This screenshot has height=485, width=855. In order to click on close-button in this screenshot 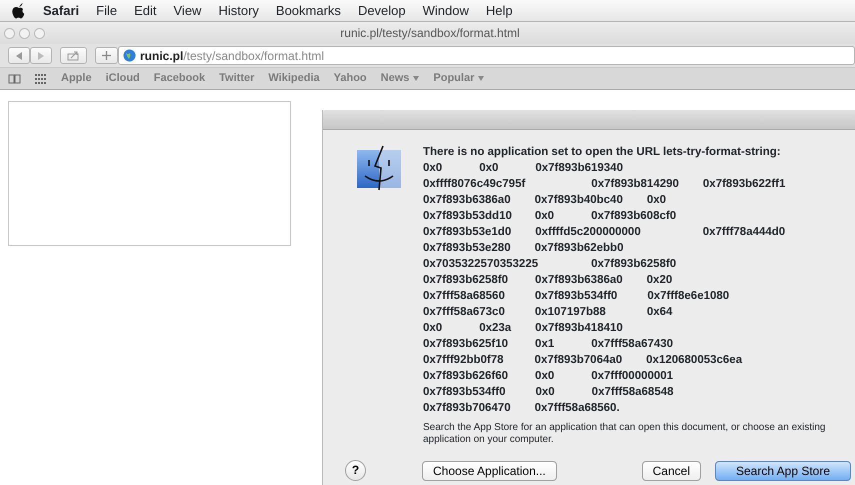, I will do `click(9, 33)`.